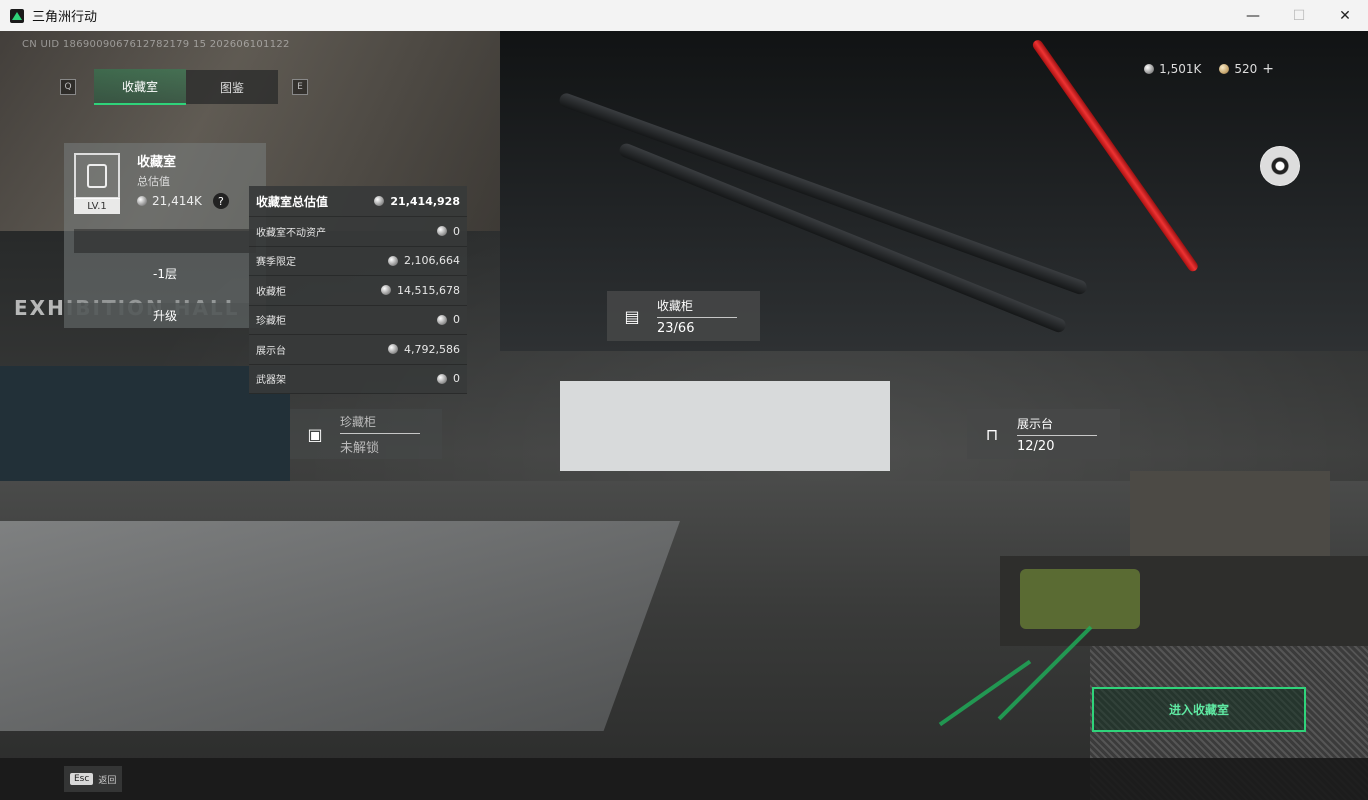 The height and width of the screenshot is (800, 1368). Describe the element at coordinates (82, 779) in the screenshot. I see `esc-key-icon: Esc` at that location.